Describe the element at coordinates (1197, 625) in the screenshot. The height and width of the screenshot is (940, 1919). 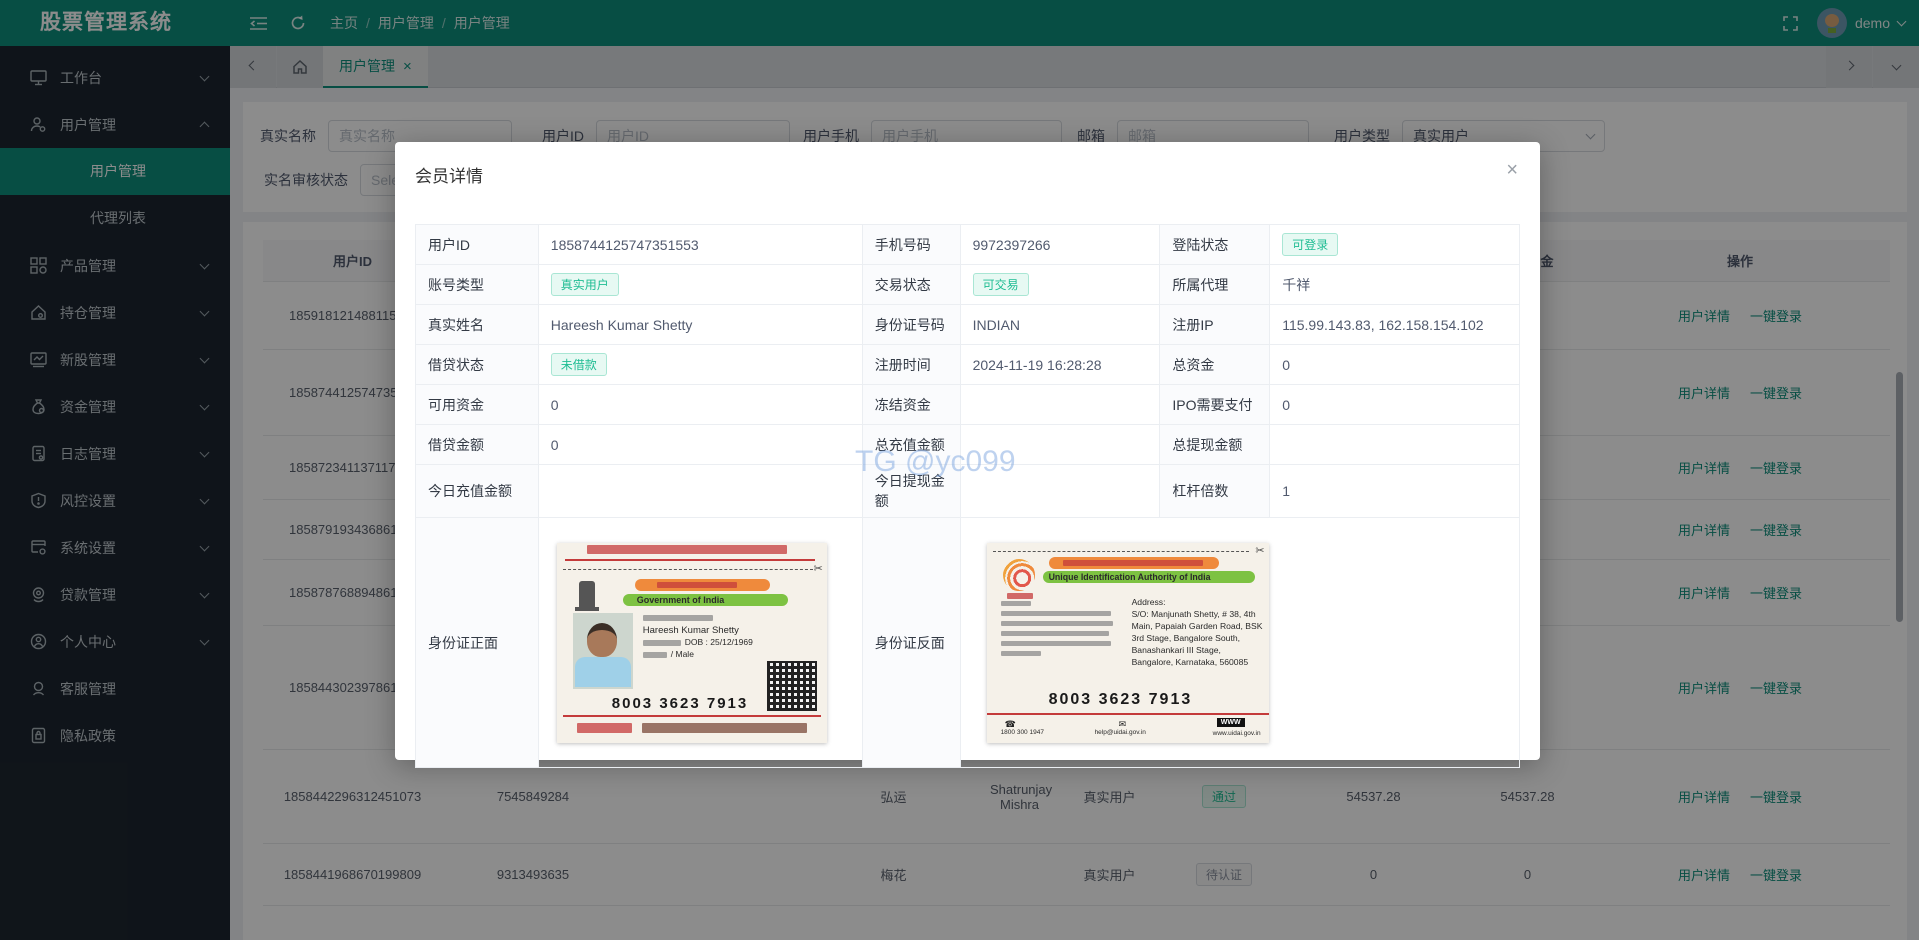
I see `address-line: Main, Papaiah Garden Road, BSK` at that location.